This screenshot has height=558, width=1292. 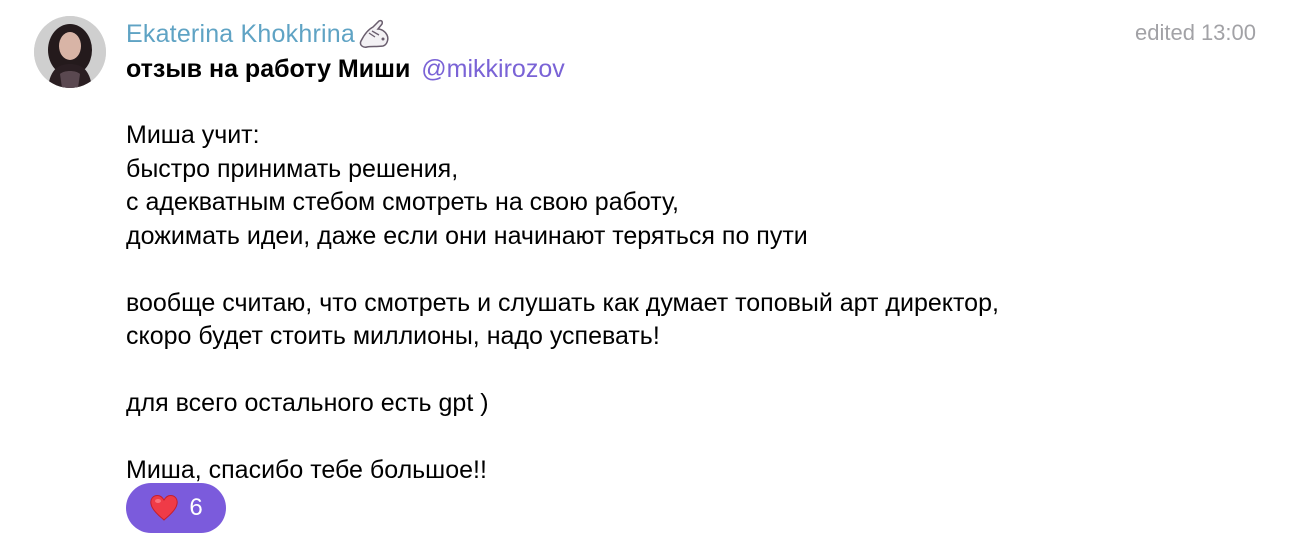 I want to click on reaction-count: 6, so click(x=196, y=507).